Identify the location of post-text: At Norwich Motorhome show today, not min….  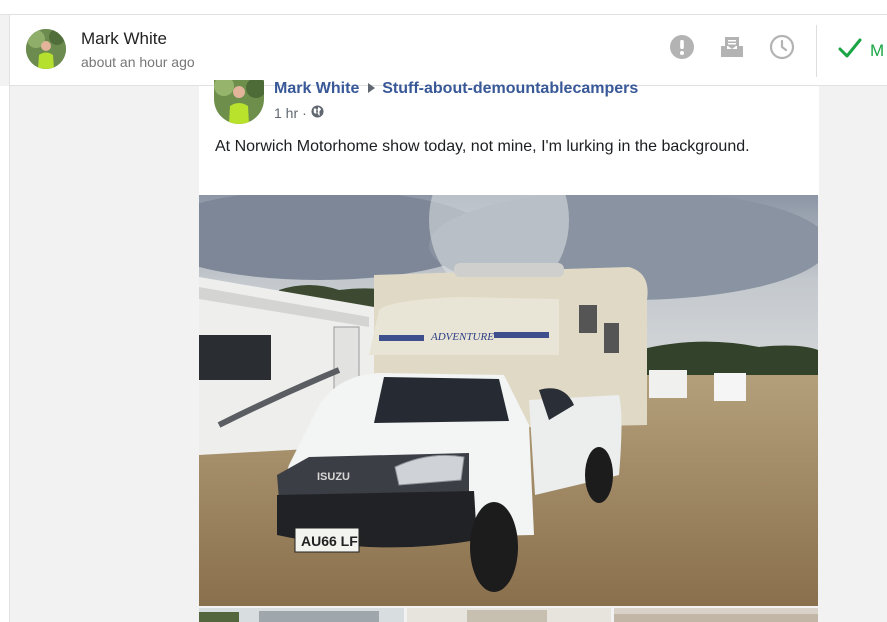
(482, 146).